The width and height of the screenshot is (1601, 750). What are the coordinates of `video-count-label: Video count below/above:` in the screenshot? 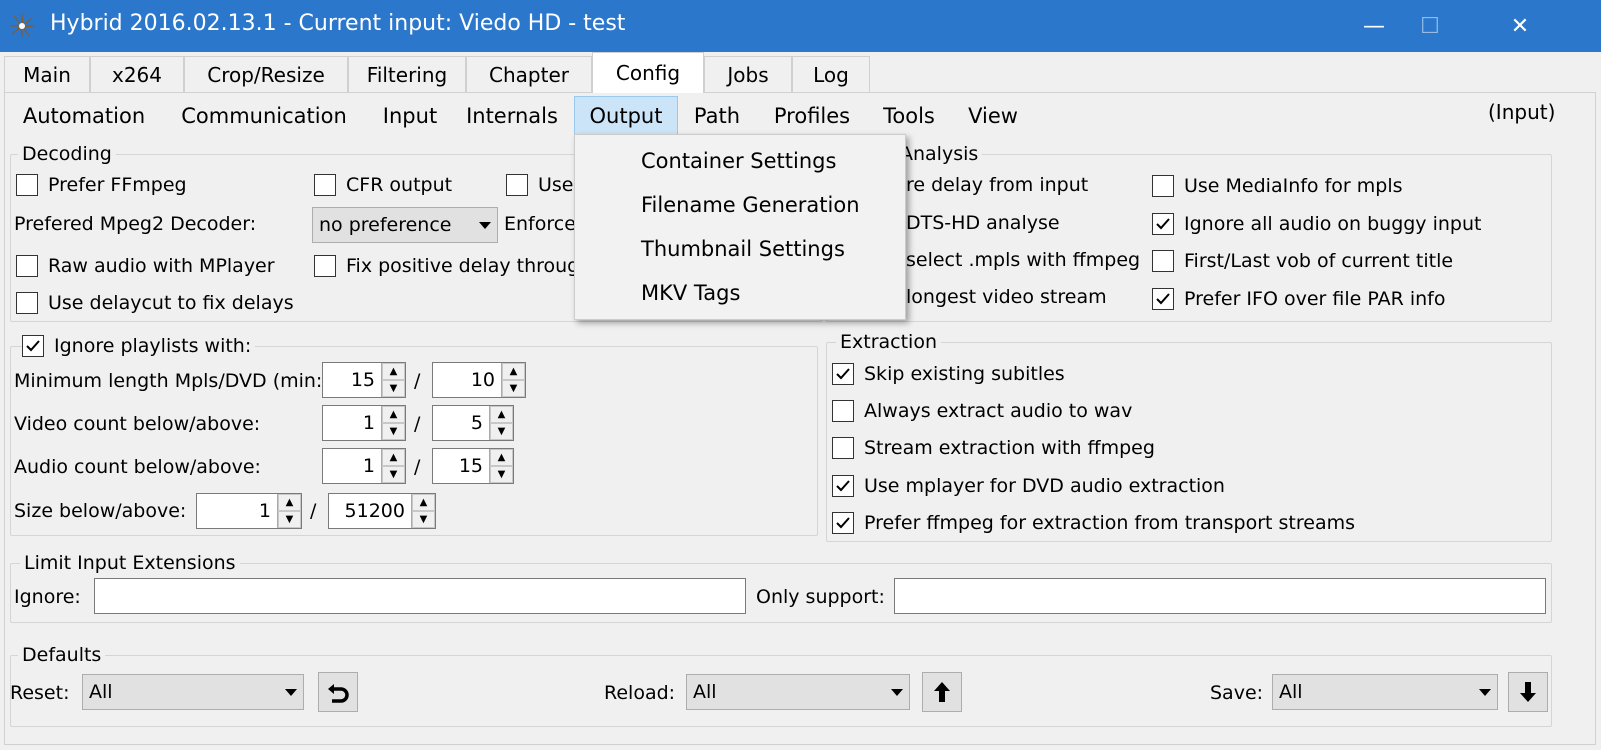 It's located at (137, 424).